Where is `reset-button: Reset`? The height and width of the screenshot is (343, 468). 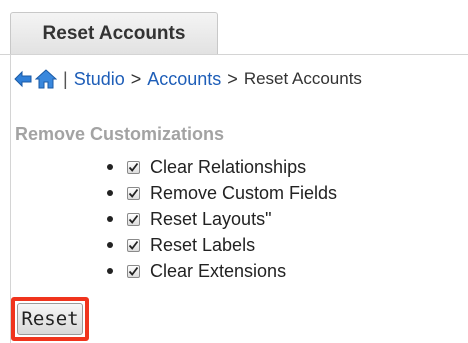
reset-button: Reset is located at coordinates (50, 319).